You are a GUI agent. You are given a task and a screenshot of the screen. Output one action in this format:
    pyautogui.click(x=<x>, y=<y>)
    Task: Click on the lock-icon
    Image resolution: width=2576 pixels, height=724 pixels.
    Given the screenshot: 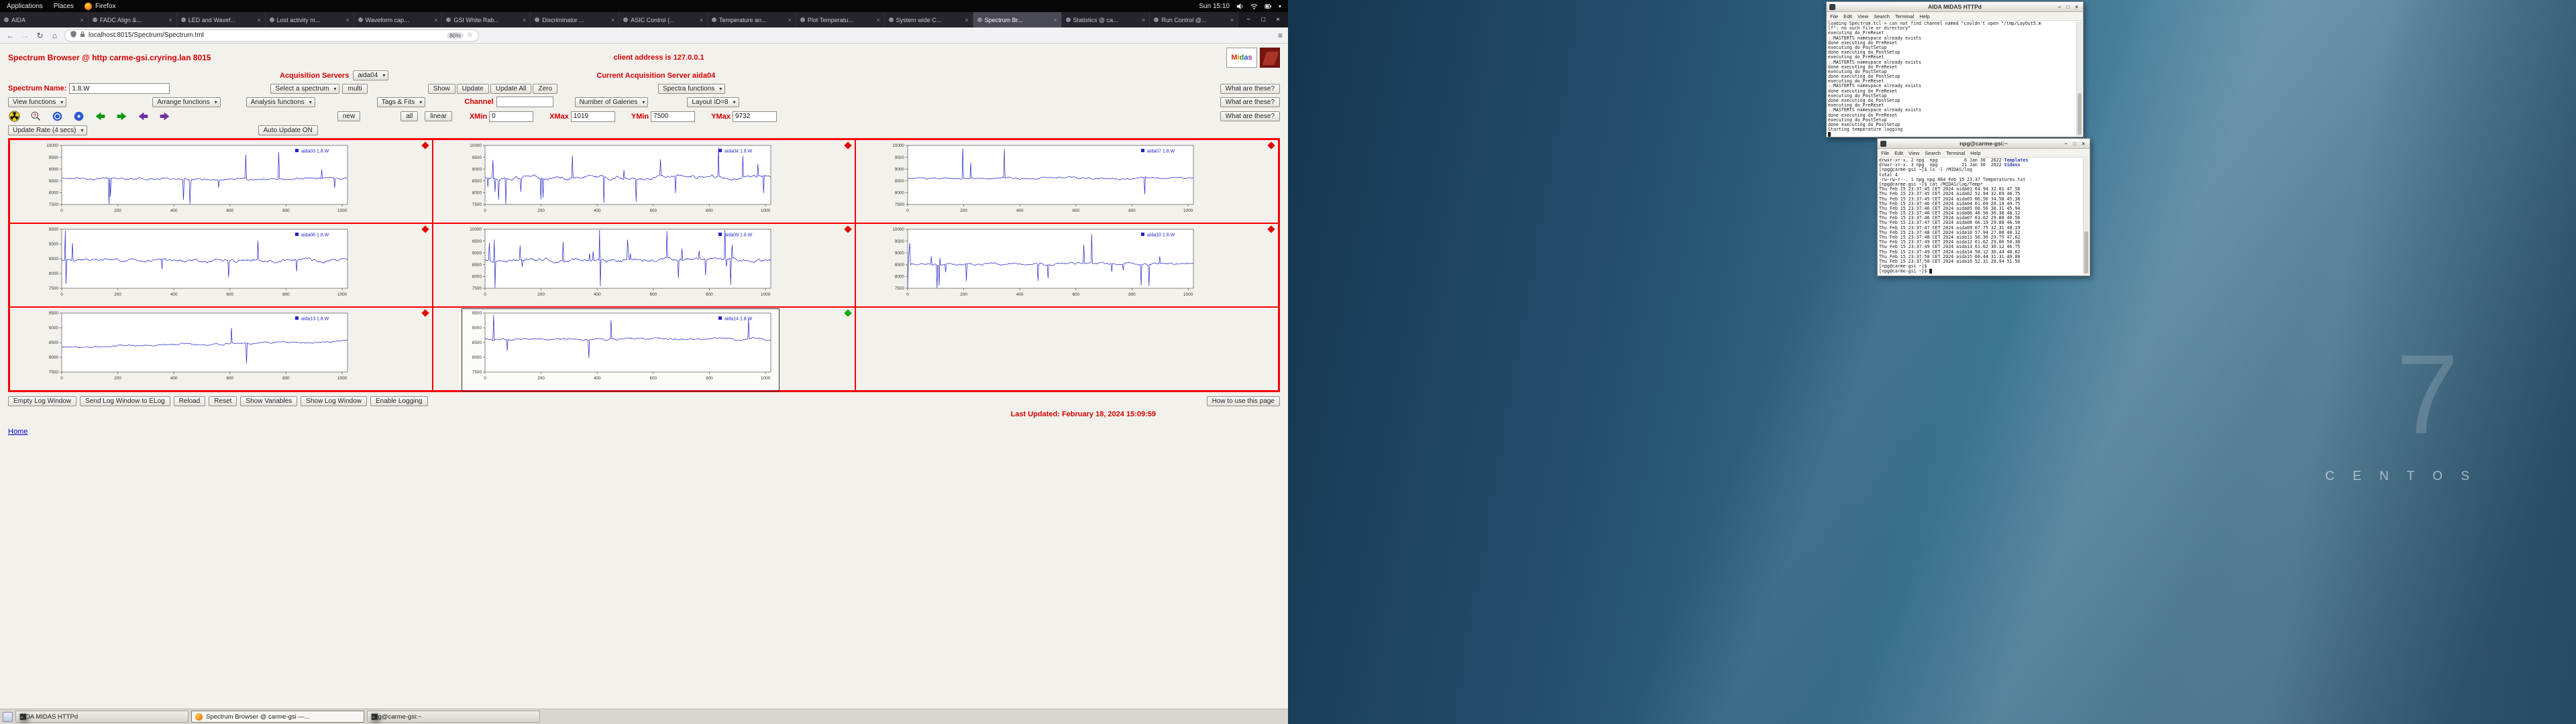 What is the action you would take?
    pyautogui.click(x=82, y=35)
    